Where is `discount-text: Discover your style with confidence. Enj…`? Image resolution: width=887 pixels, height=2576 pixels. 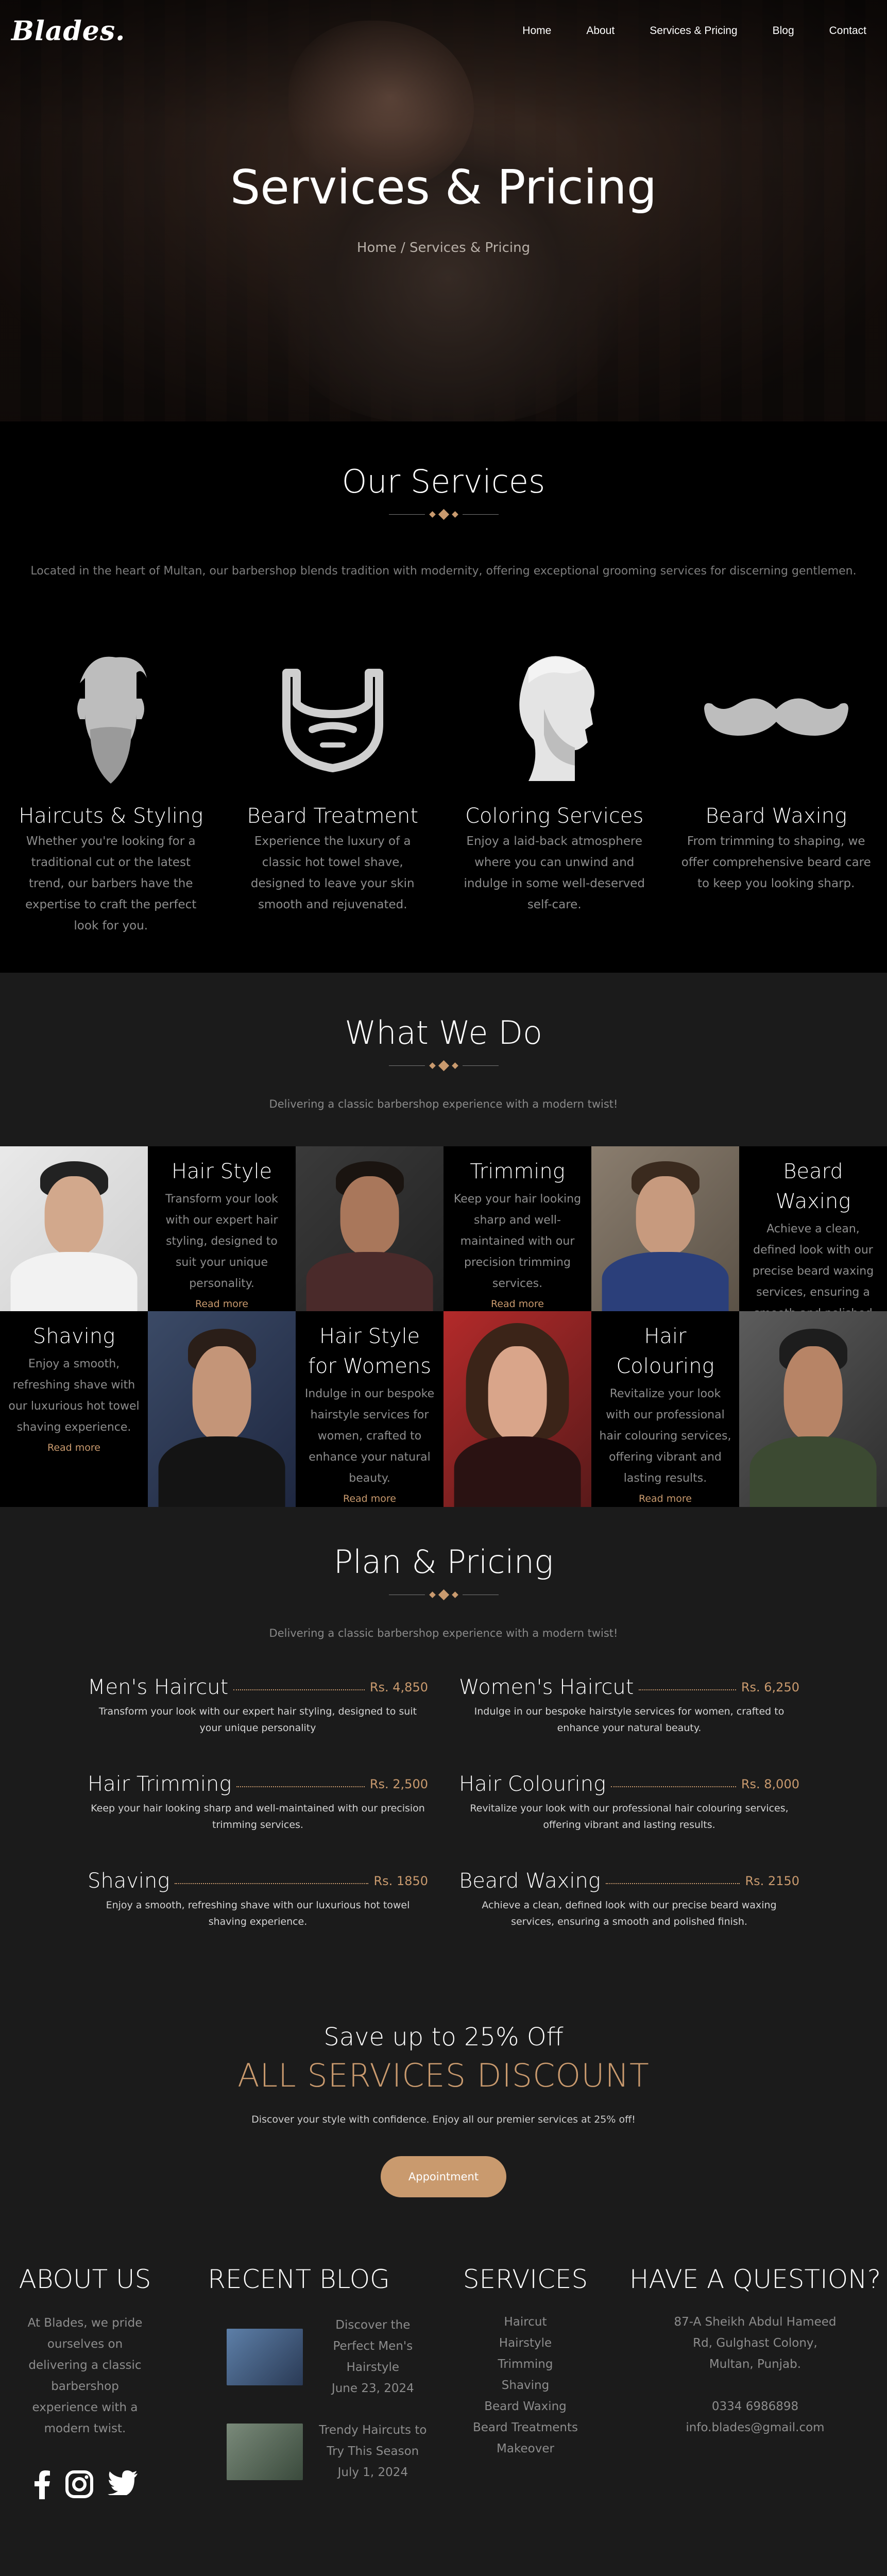
discount-text: Discover your style with confidence. Enj… is located at coordinates (443, 2119).